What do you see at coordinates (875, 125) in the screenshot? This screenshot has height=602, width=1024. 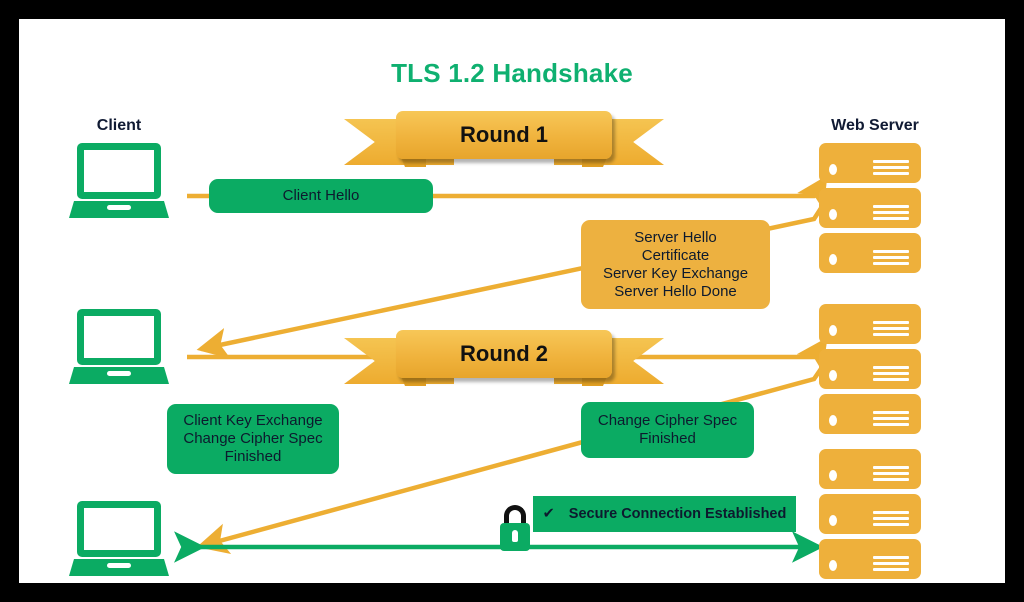 I see `server-label: Web Server` at bounding box center [875, 125].